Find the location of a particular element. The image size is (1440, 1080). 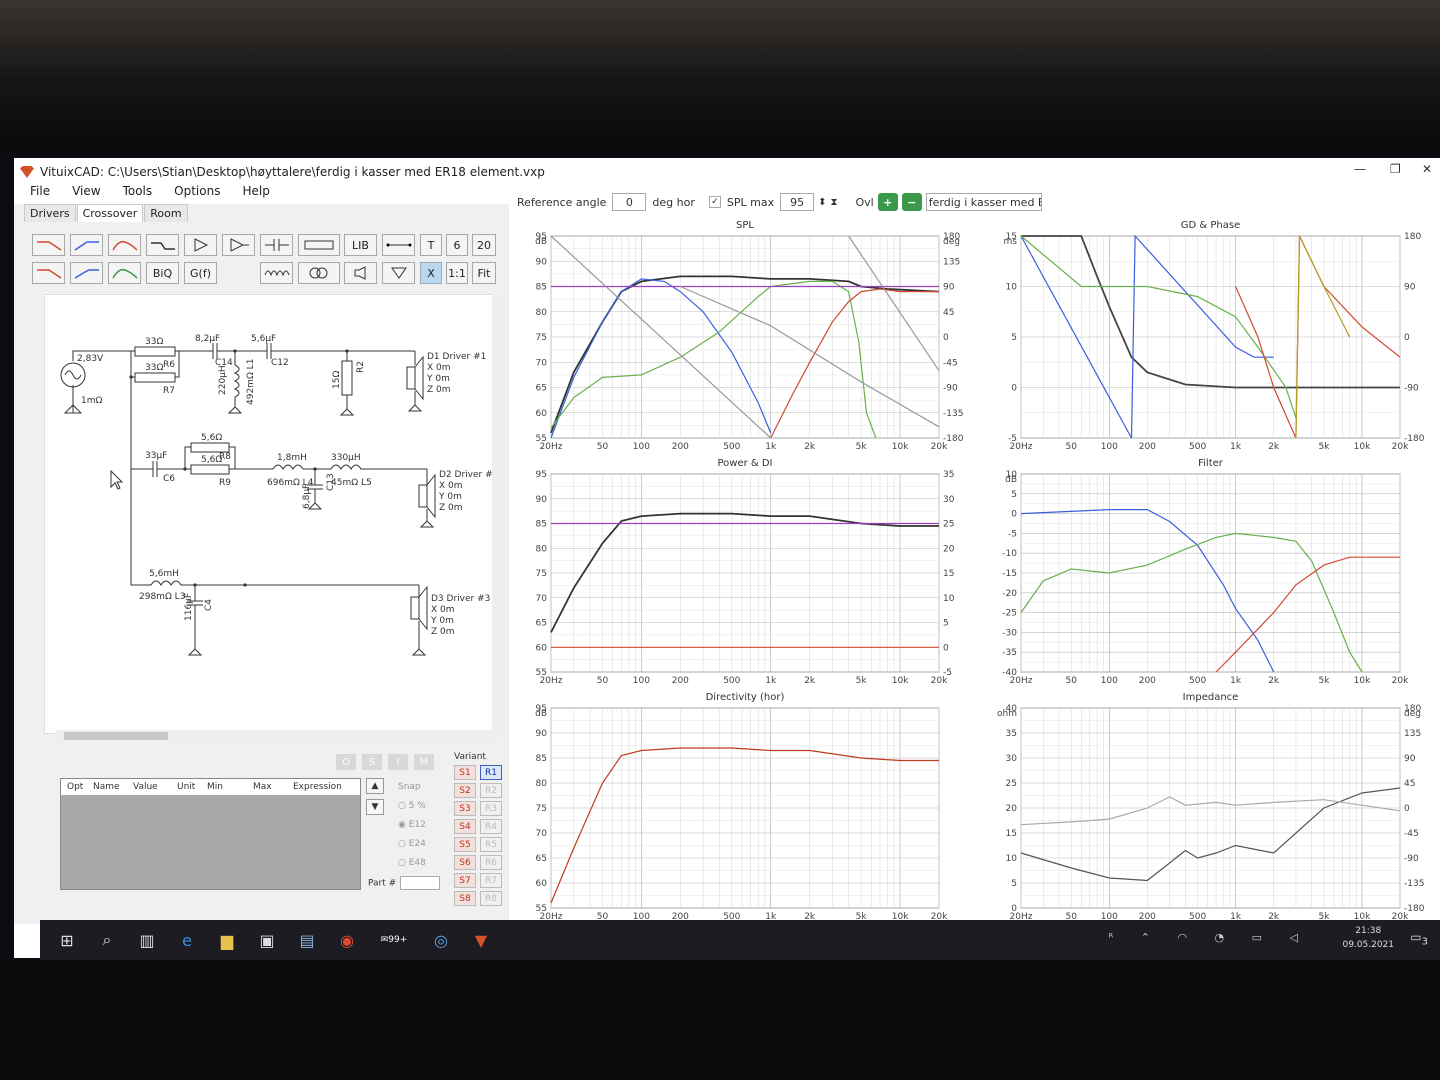

value-up-button: ▲ is located at coordinates (375, 786).